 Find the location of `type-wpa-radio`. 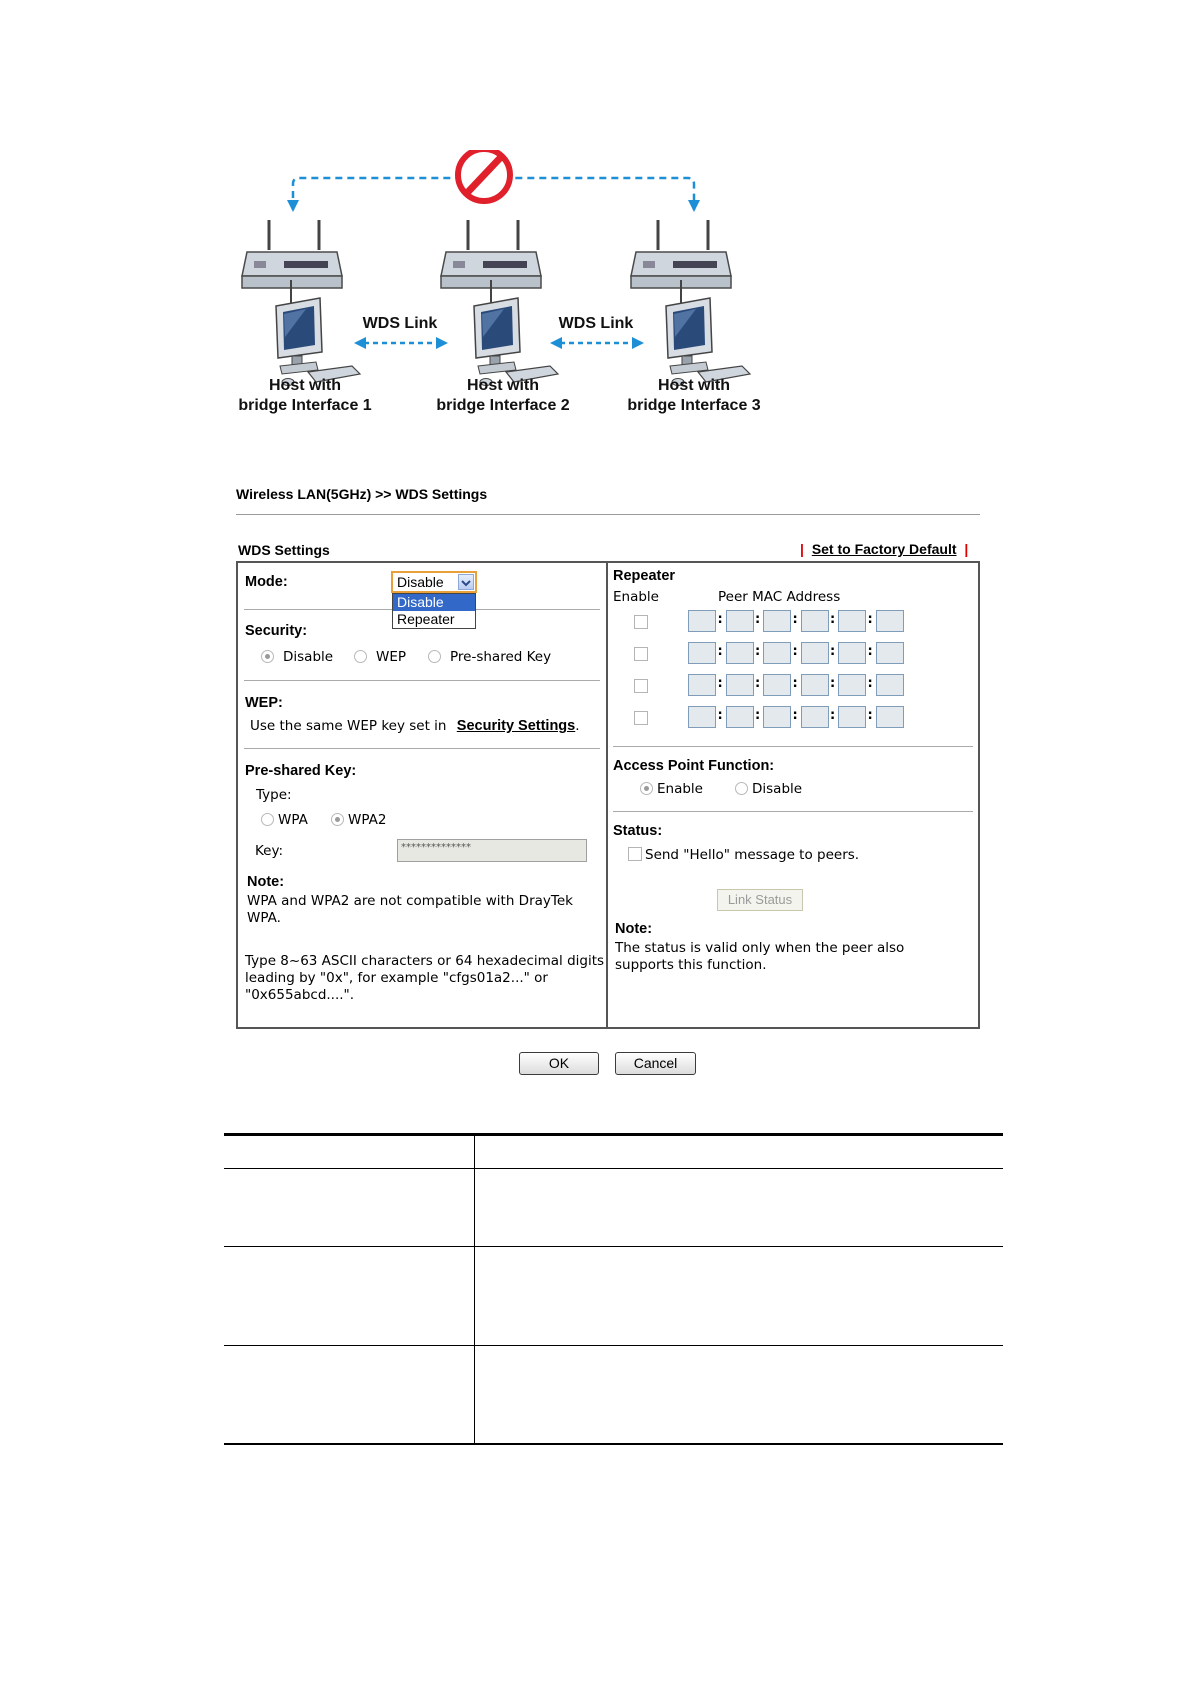

type-wpa-radio is located at coordinates (267, 819).